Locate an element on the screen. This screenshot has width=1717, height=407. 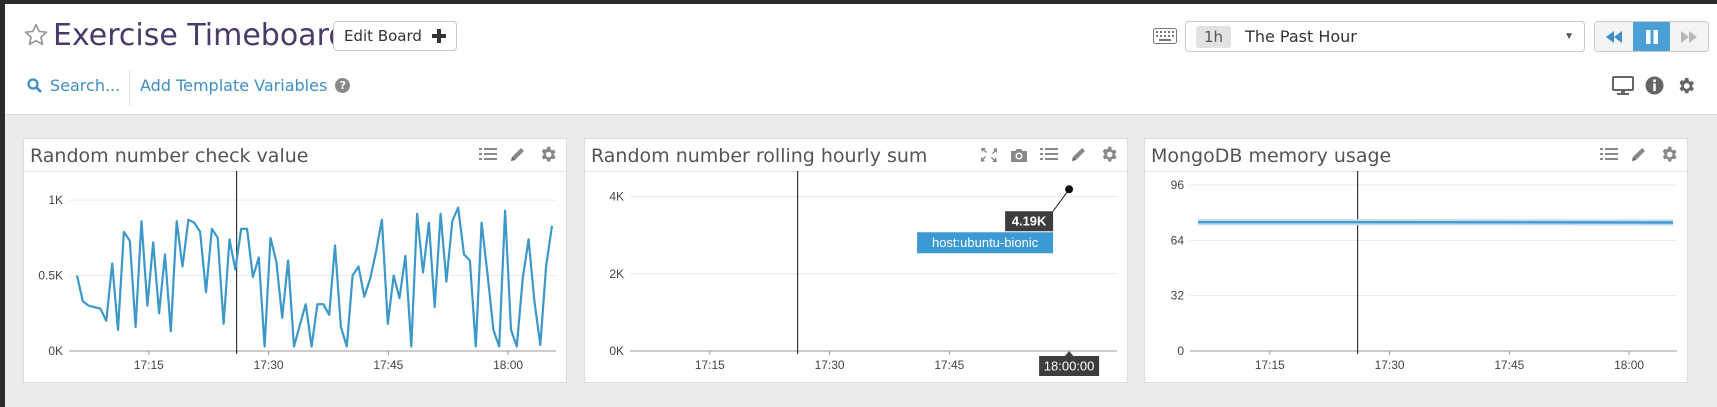
keyboard-icon is located at coordinates (1165, 36).